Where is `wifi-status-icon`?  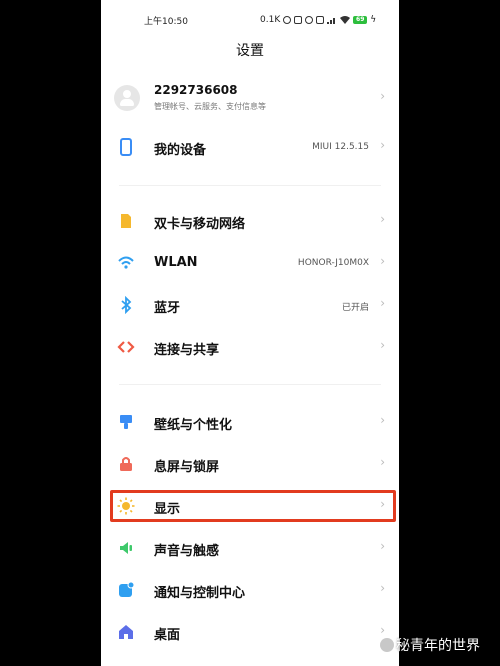 wifi-status-icon is located at coordinates (345, 20).